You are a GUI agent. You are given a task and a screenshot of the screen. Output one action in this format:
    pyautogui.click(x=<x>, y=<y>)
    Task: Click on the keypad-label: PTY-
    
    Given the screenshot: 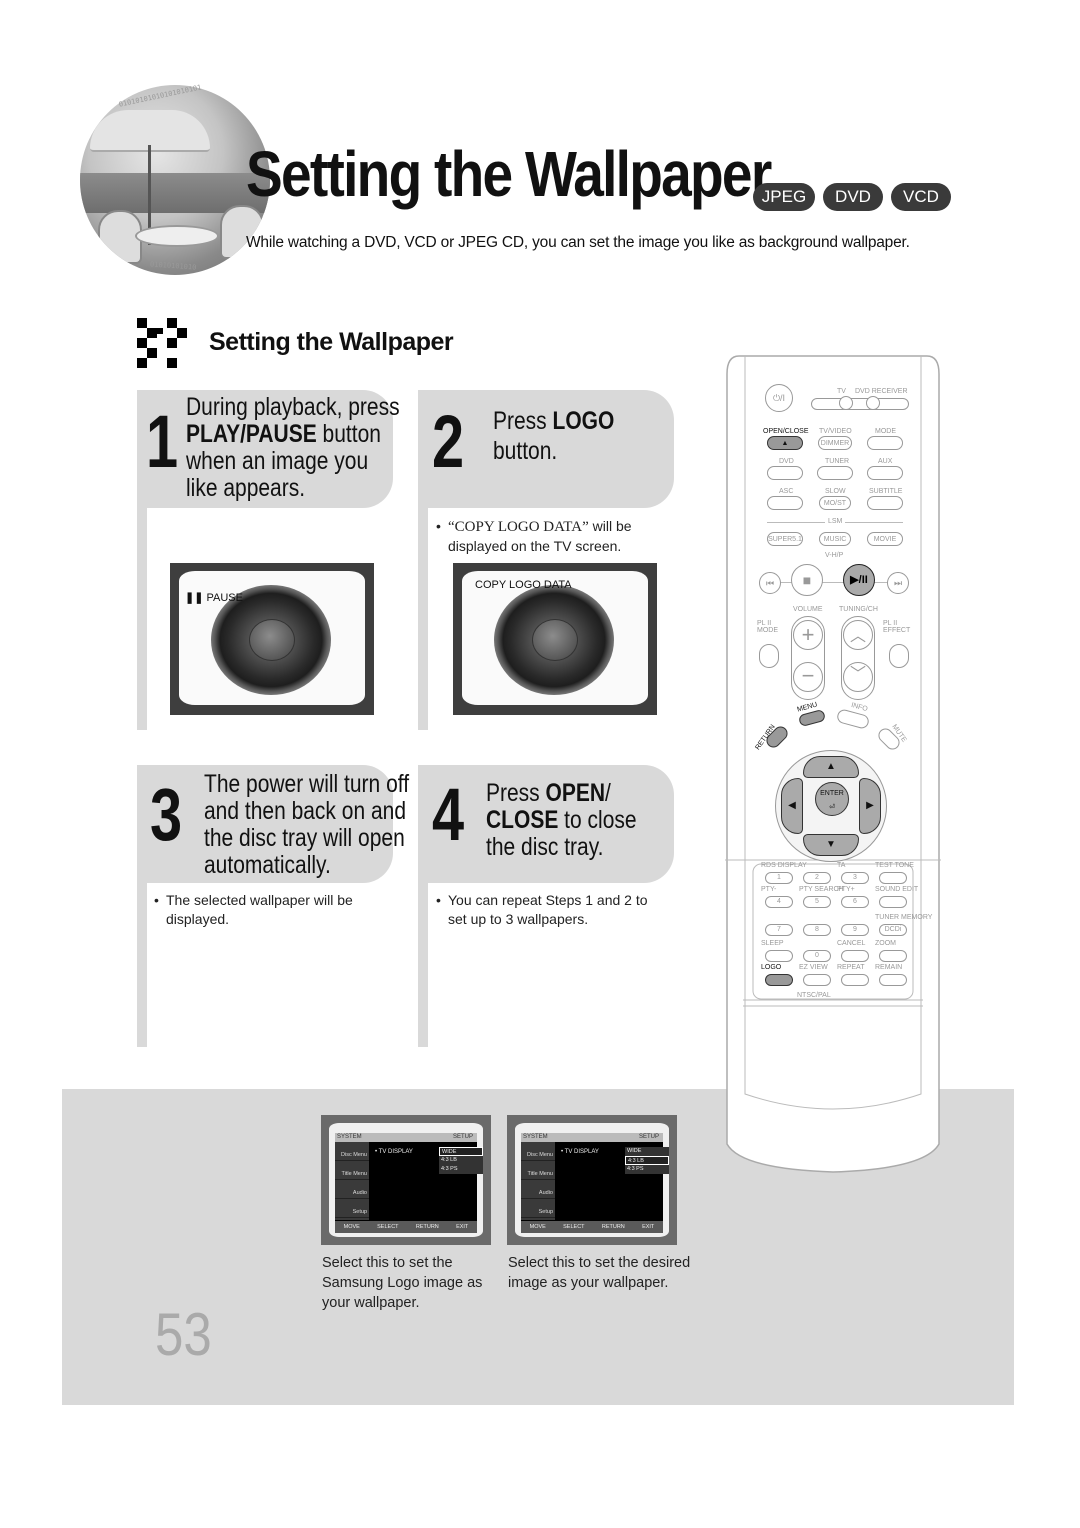 What is the action you would take?
    pyautogui.click(x=769, y=889)
    